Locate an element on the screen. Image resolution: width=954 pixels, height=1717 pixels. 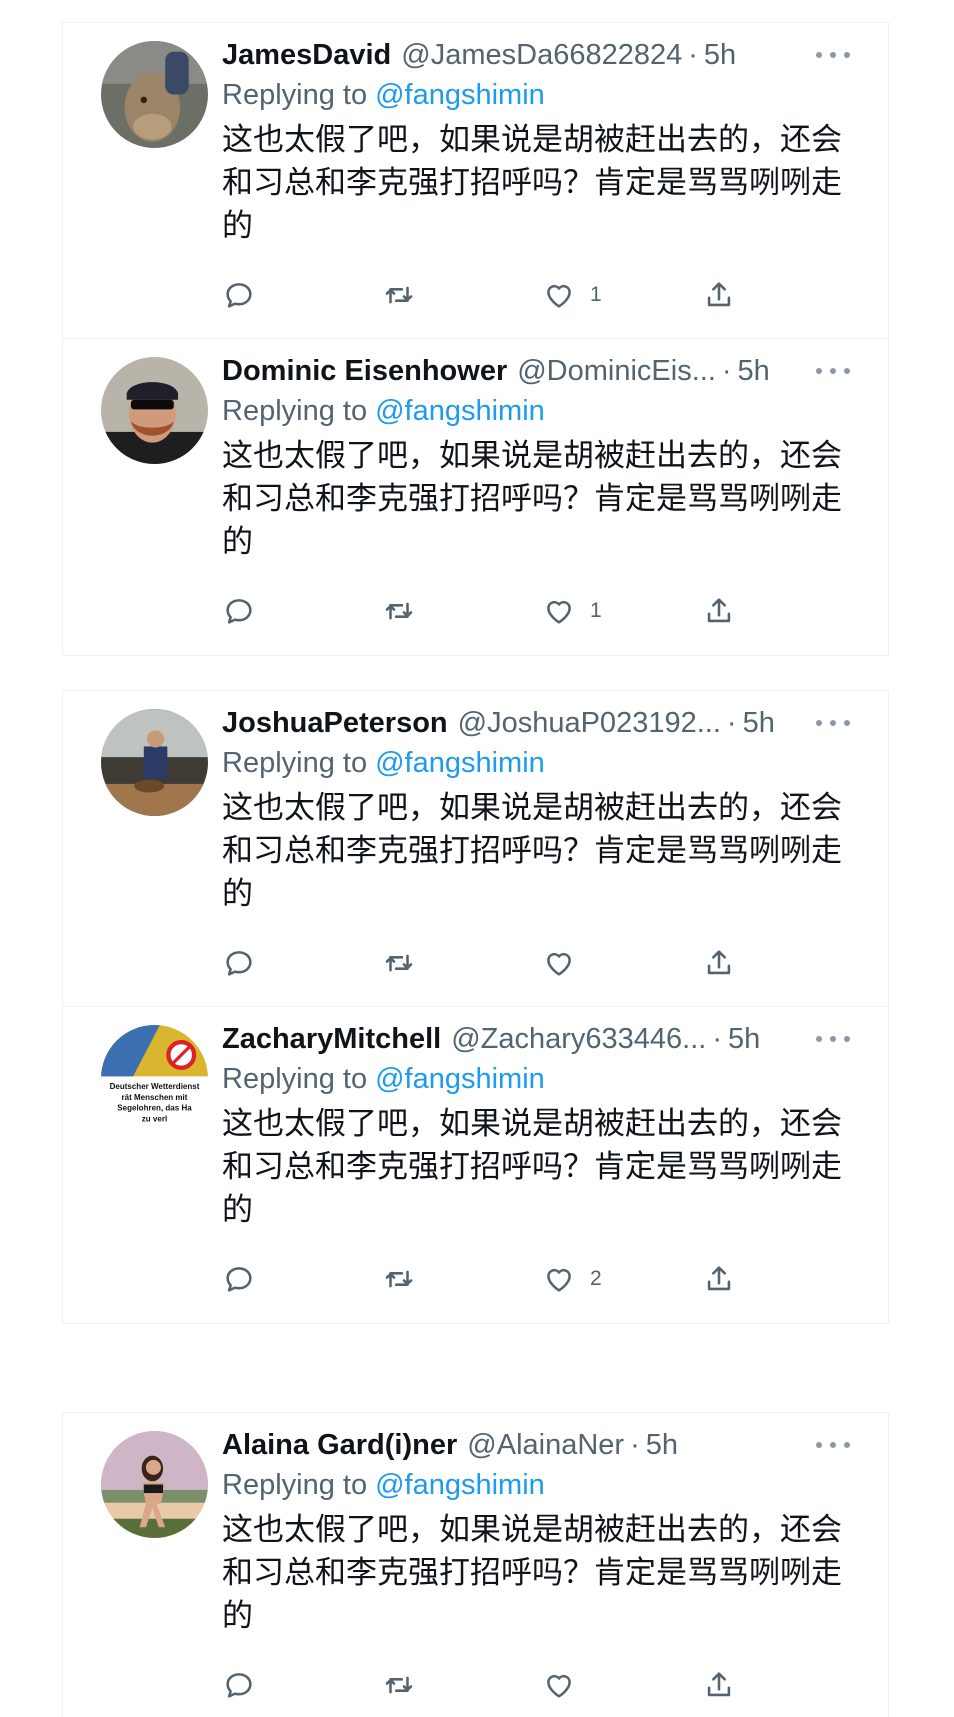
display-name: ZacharyMitchell is located at coordinates (331, 1039).